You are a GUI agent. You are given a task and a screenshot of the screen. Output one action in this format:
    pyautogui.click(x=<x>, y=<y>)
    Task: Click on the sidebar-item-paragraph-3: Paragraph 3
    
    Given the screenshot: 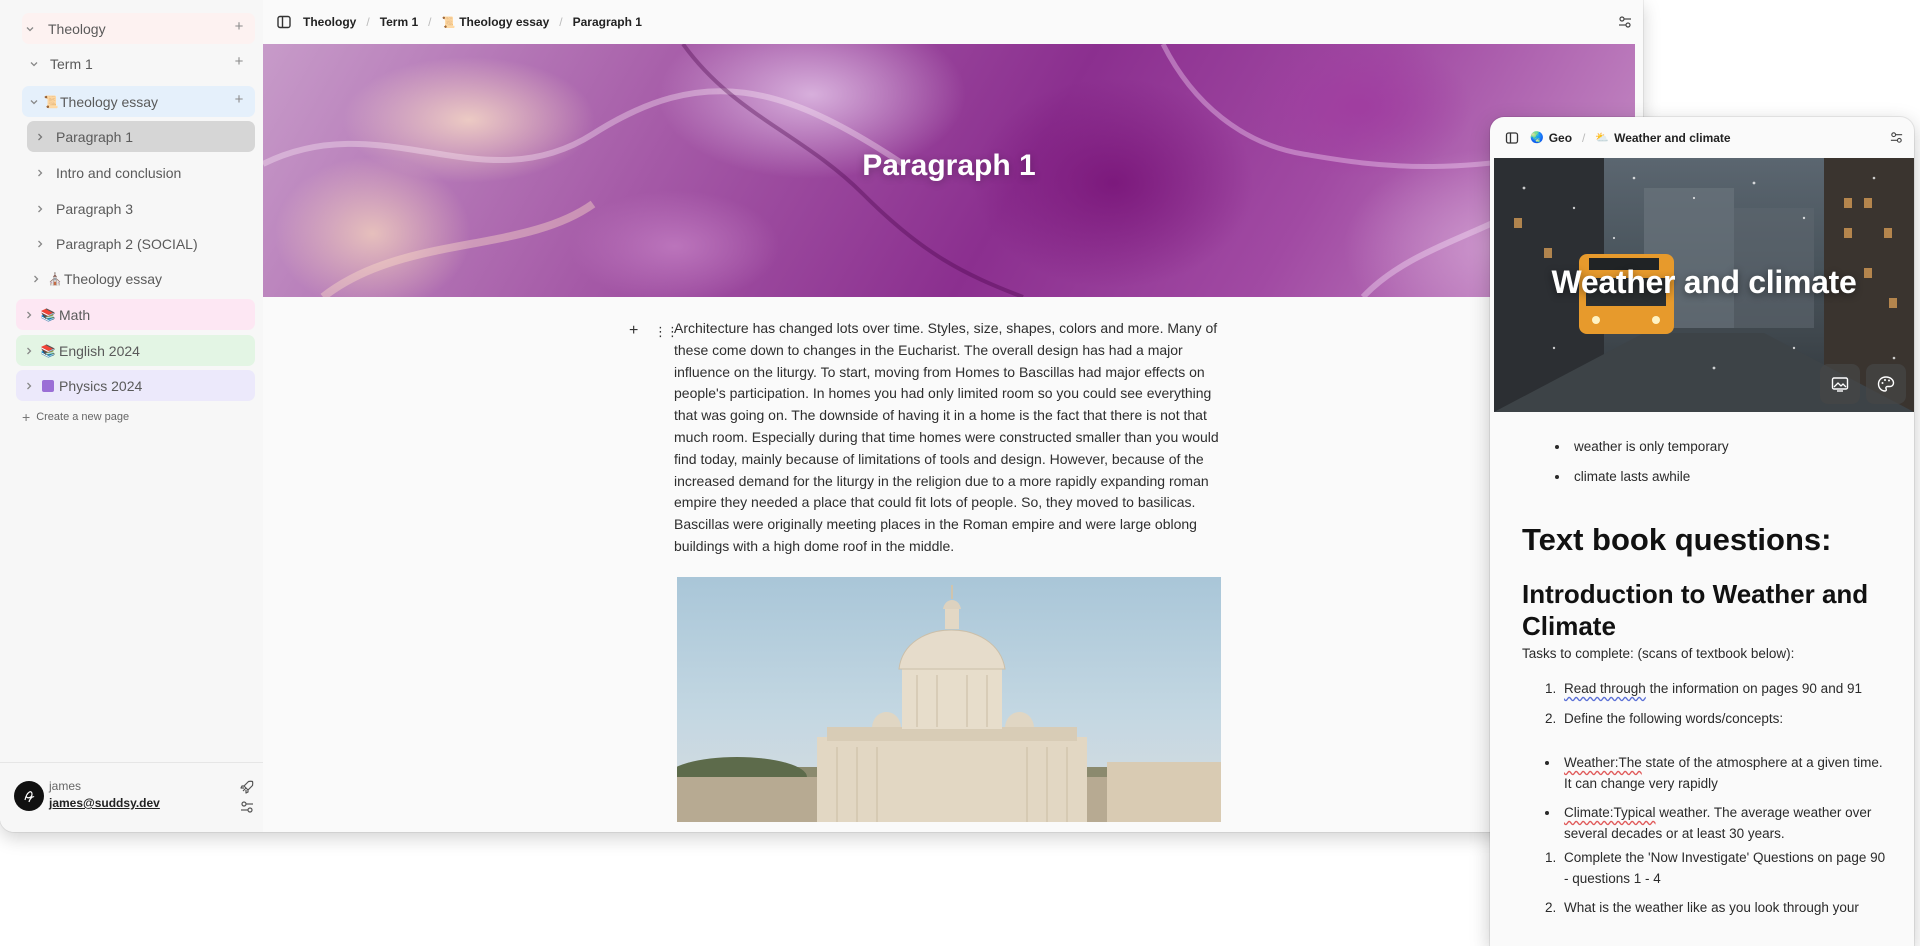 What is the action you would take?
    pyautogui.click(x=143, y=208)
    